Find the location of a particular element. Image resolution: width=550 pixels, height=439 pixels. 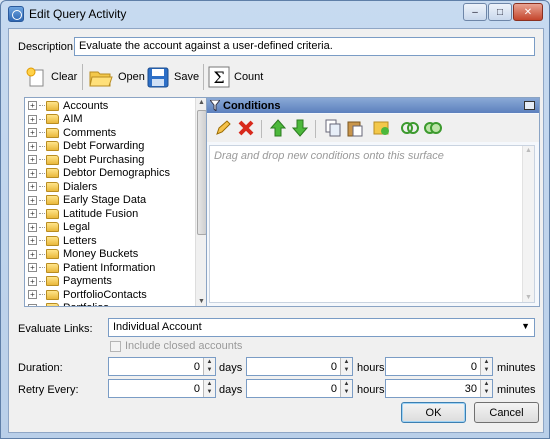

tree-item: + Portfolios is located at coordinates (116, 304).